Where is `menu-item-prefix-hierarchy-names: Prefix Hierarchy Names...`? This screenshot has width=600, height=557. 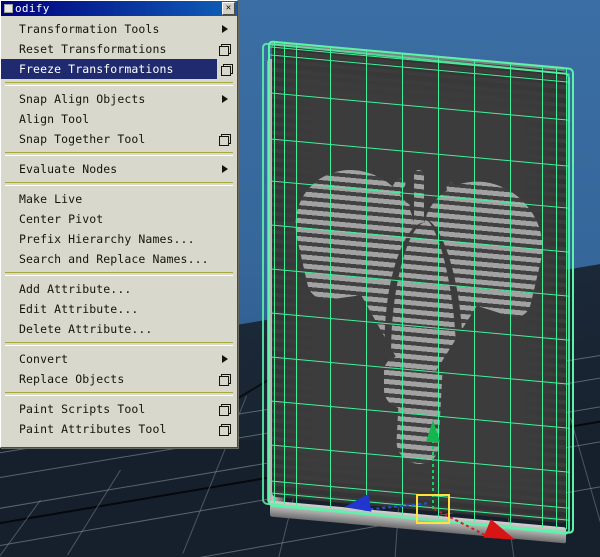
menu-item-prefix-hierarchy-names: Prefix Hierarchy Names... is located at coordinates (119, 239).